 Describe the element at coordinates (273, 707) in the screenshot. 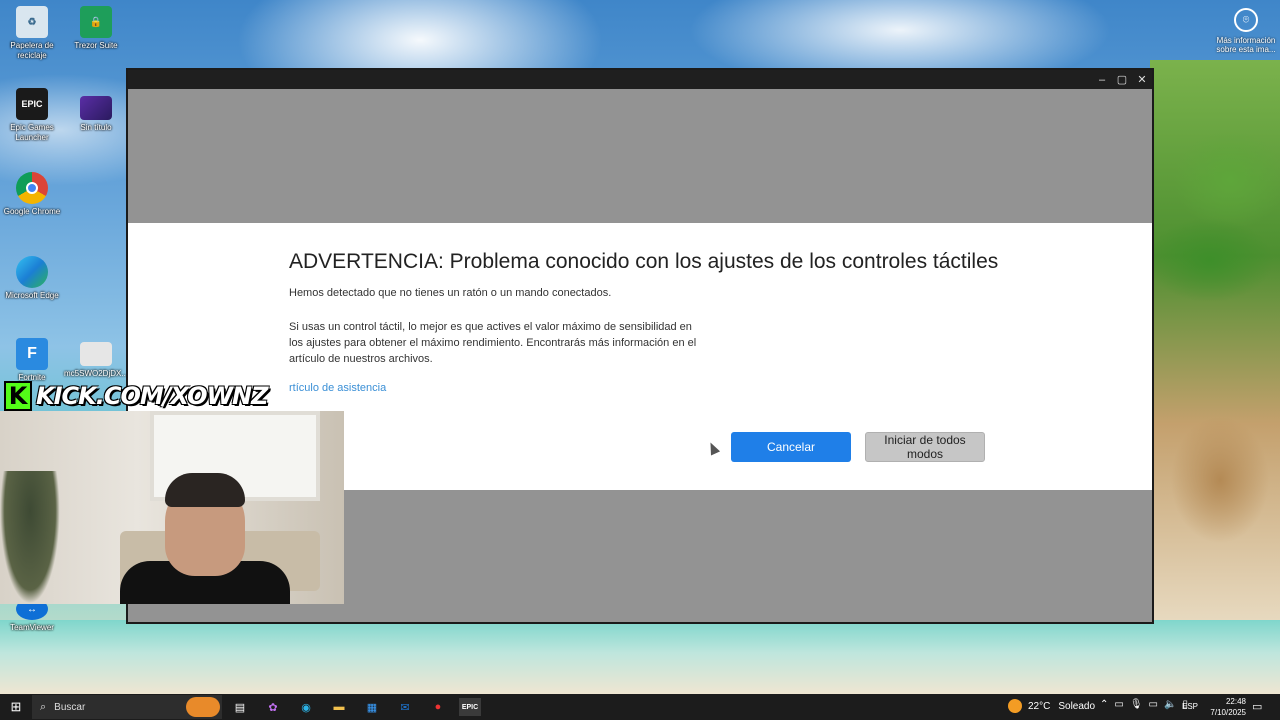

I see `copilot-icon: ✿` at that location.